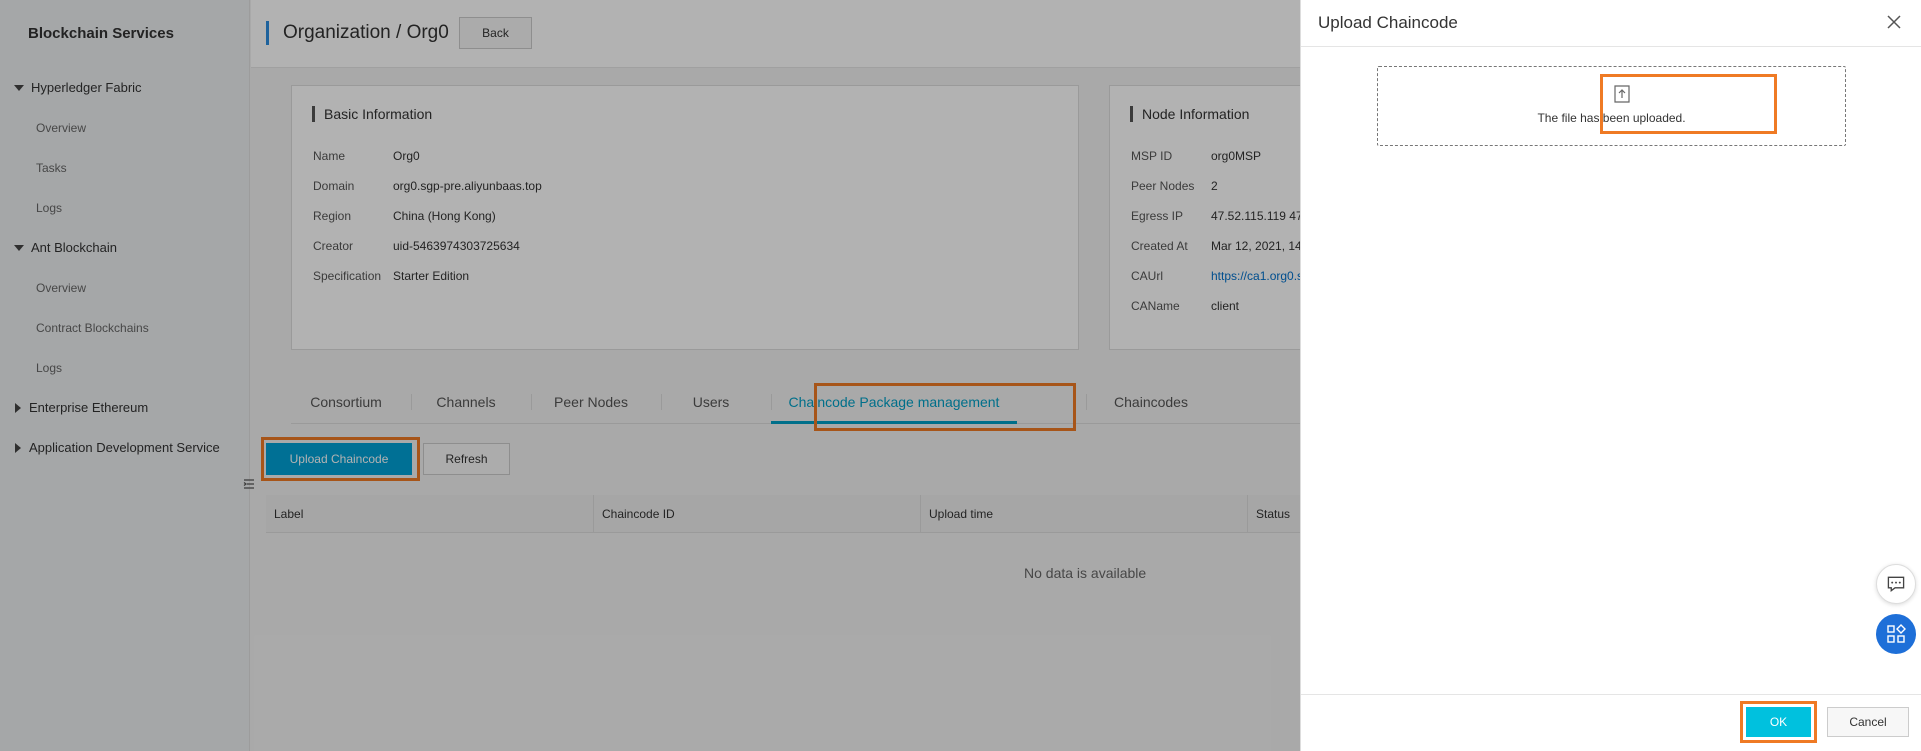 This screenshot has width=1921, height=751. What do you see at coordinates (1894, 22) in the screenshot?
I see `close-icon` at bounding box center [1894, 22].